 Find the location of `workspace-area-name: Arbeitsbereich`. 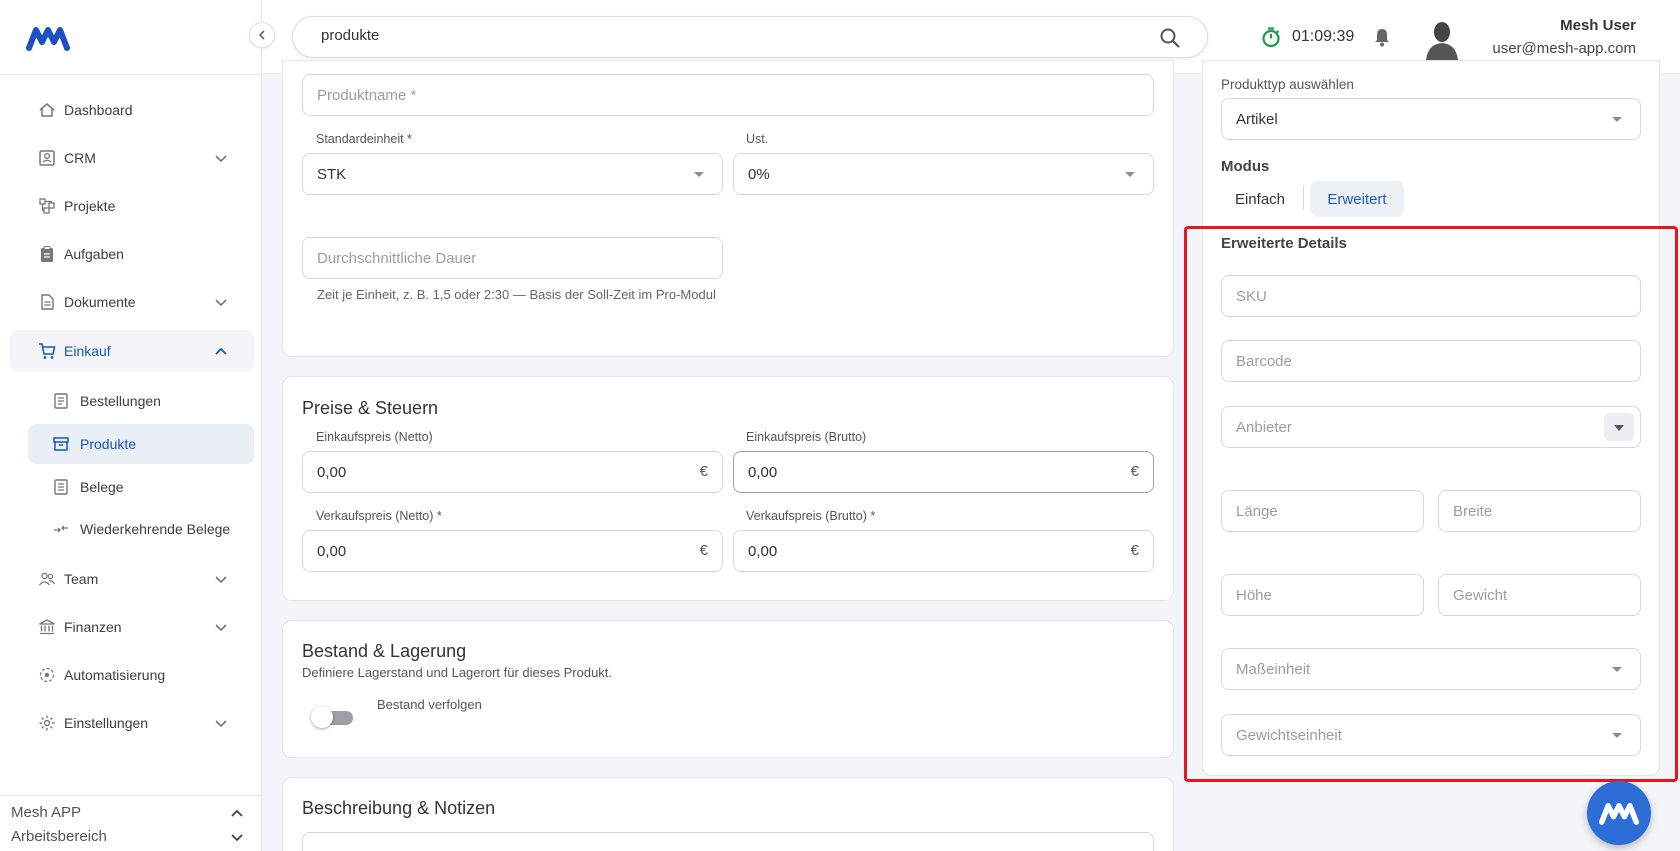

workspace-area-name: Arbeitsbereich is located at coordinates (59, 836).